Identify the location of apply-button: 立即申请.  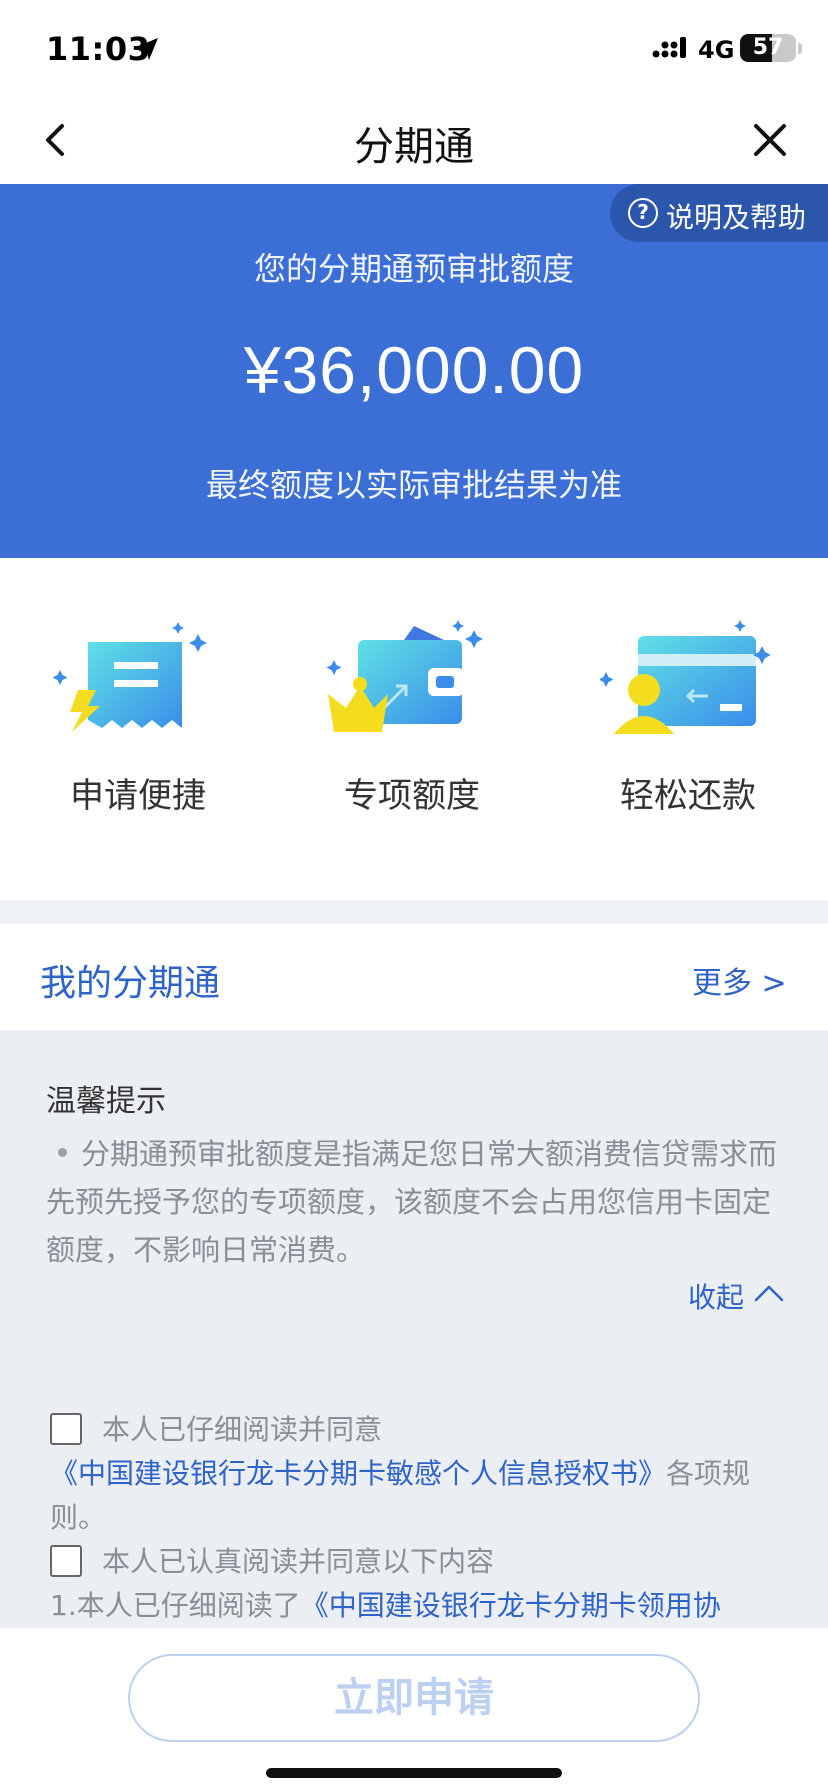
(414, 1698).